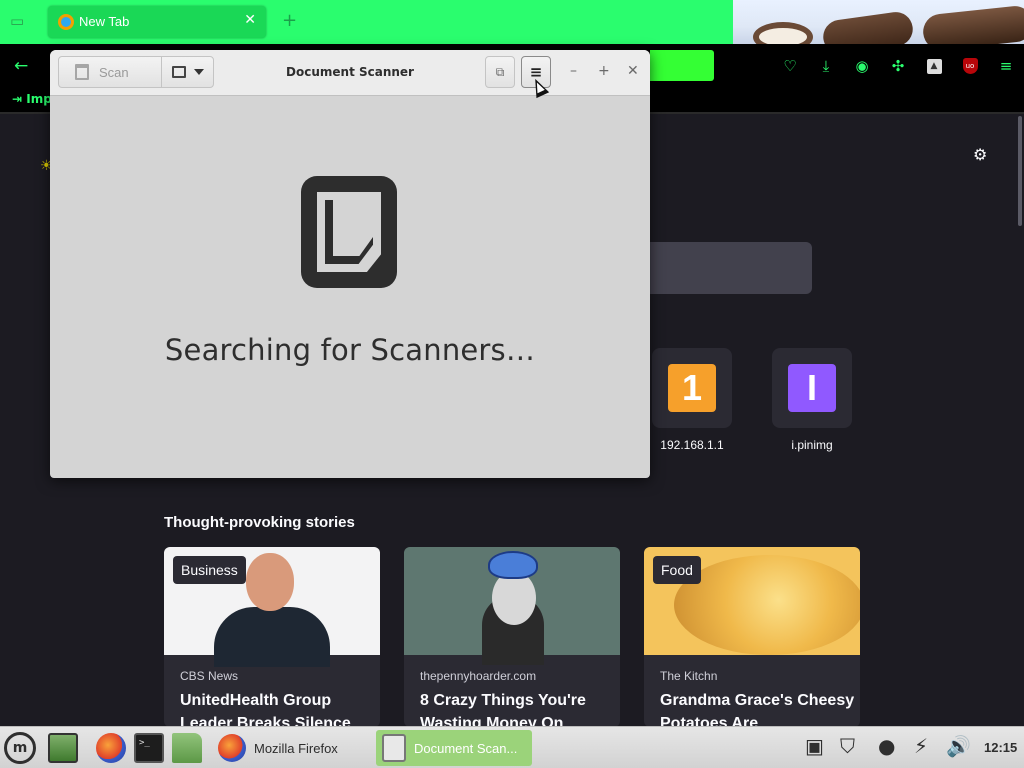  I want to click on mint-menu-icon: m, so click(20, 748).